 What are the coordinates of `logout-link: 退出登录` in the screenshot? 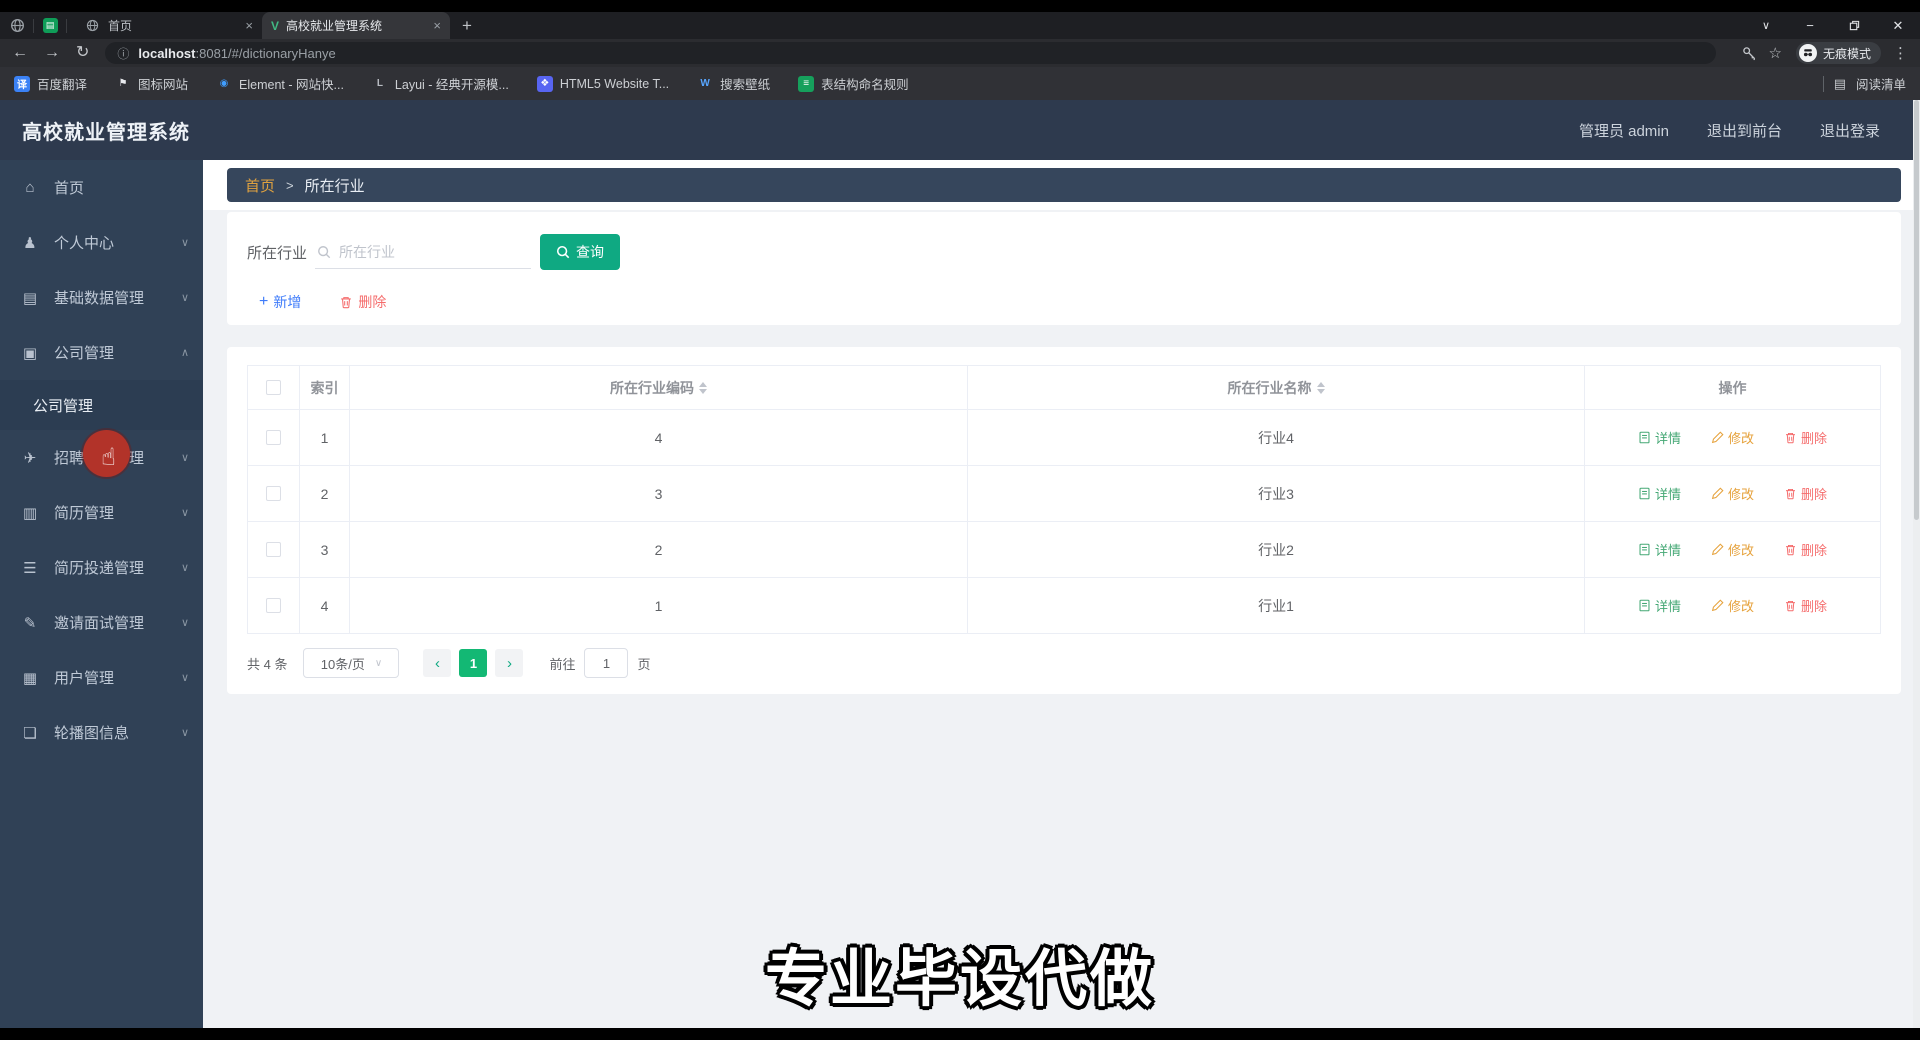 It's located at (1850, 130).